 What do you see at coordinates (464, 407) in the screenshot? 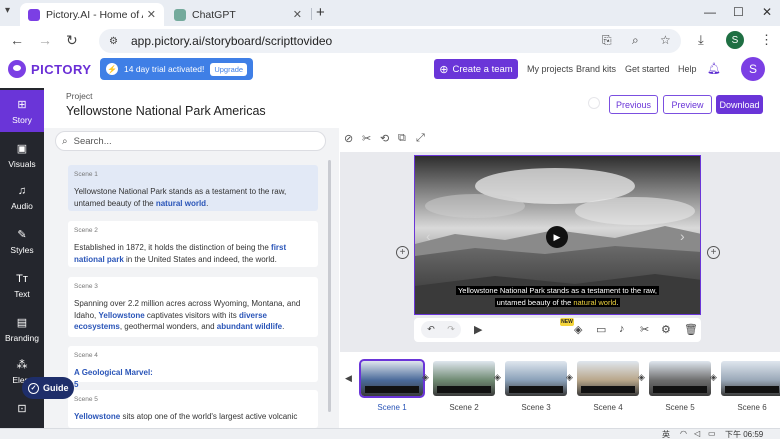
I see `timeline-scene-label: Scene 2` at bounding box center [464, 407].